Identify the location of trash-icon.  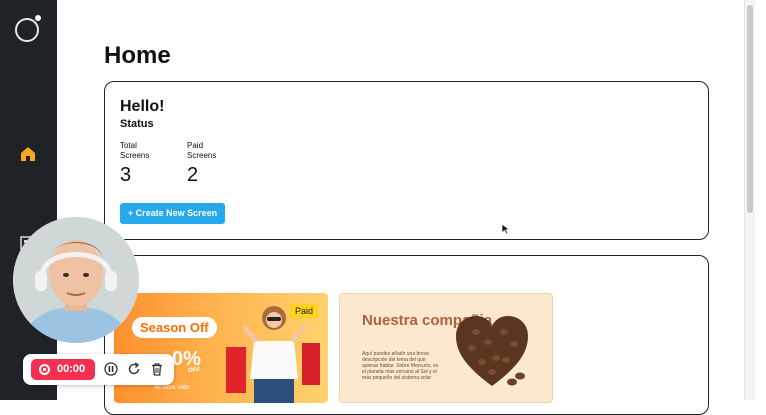
(157, 369).